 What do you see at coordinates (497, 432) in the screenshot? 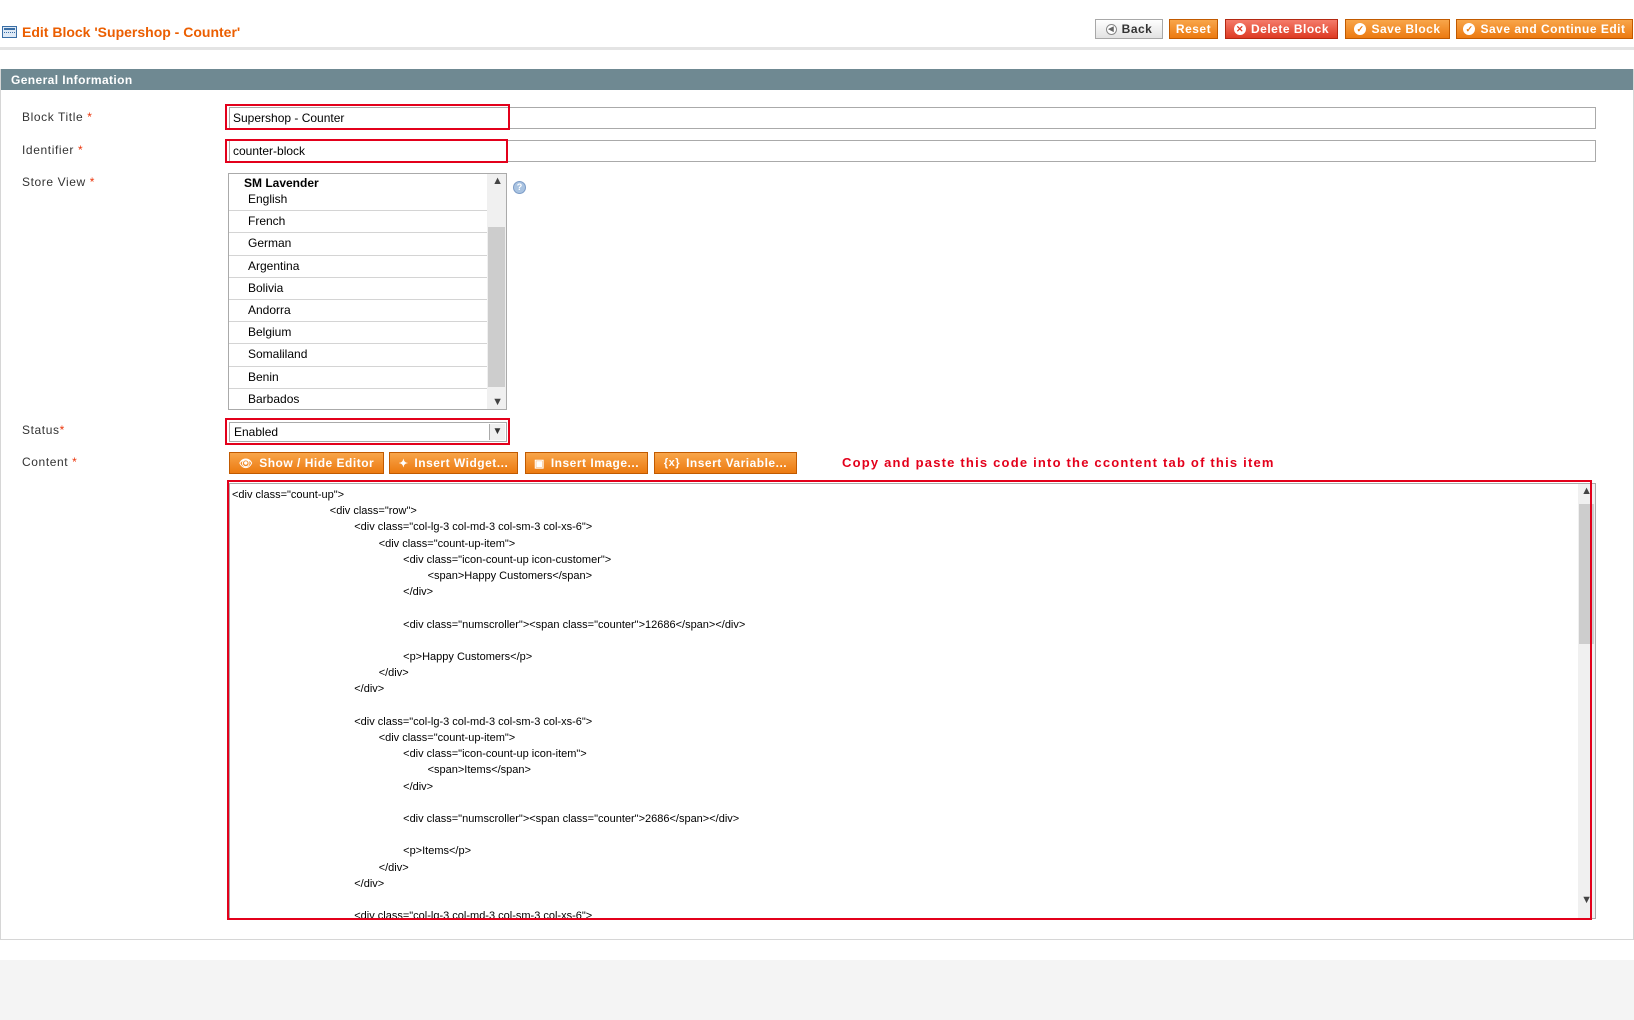
I see `chevron-down-icon: ▼` at bounding box center [497, 432].